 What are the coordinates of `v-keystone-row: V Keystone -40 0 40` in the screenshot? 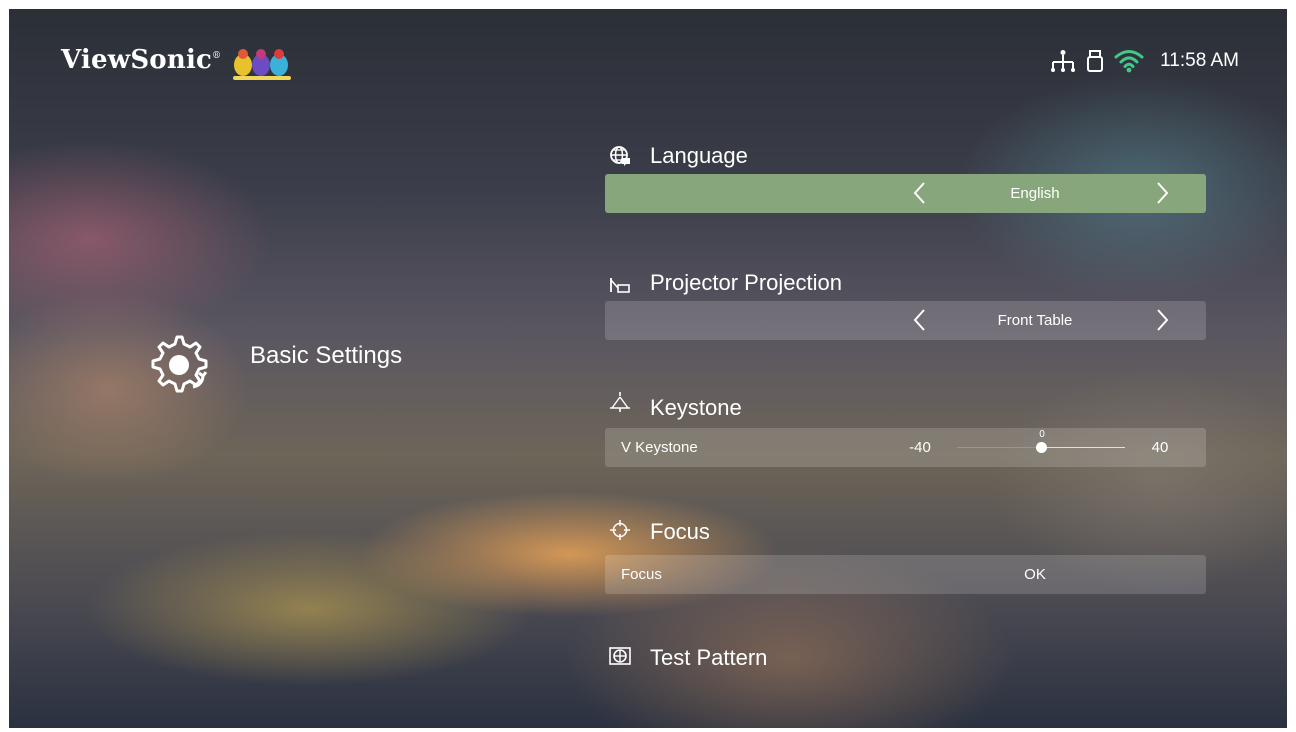 It's located at (905, 447).